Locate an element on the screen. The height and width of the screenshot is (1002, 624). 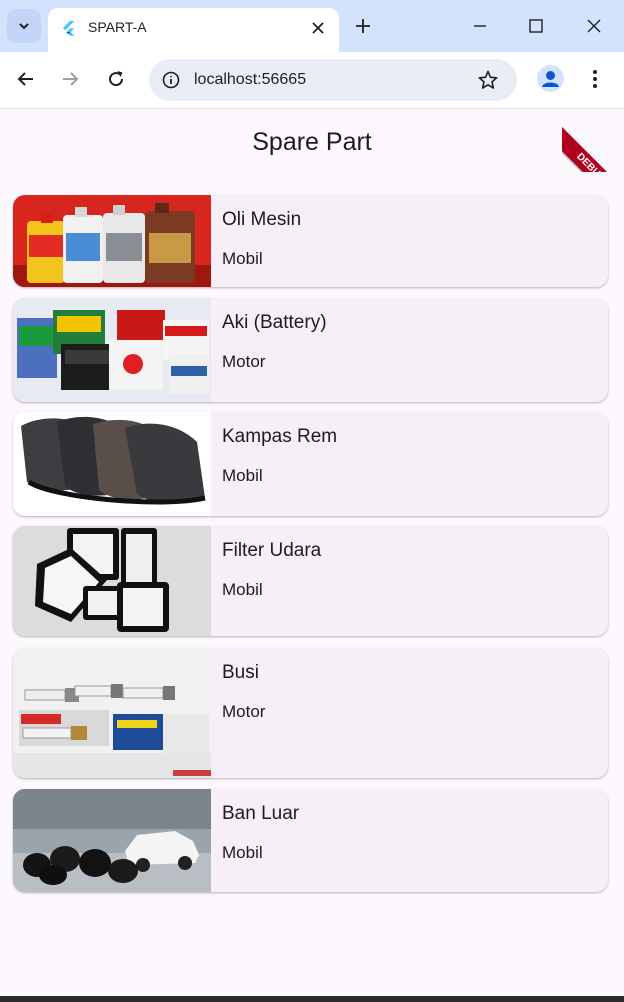
address-bar: localhost:56665 is located at coordinates (333, 80).